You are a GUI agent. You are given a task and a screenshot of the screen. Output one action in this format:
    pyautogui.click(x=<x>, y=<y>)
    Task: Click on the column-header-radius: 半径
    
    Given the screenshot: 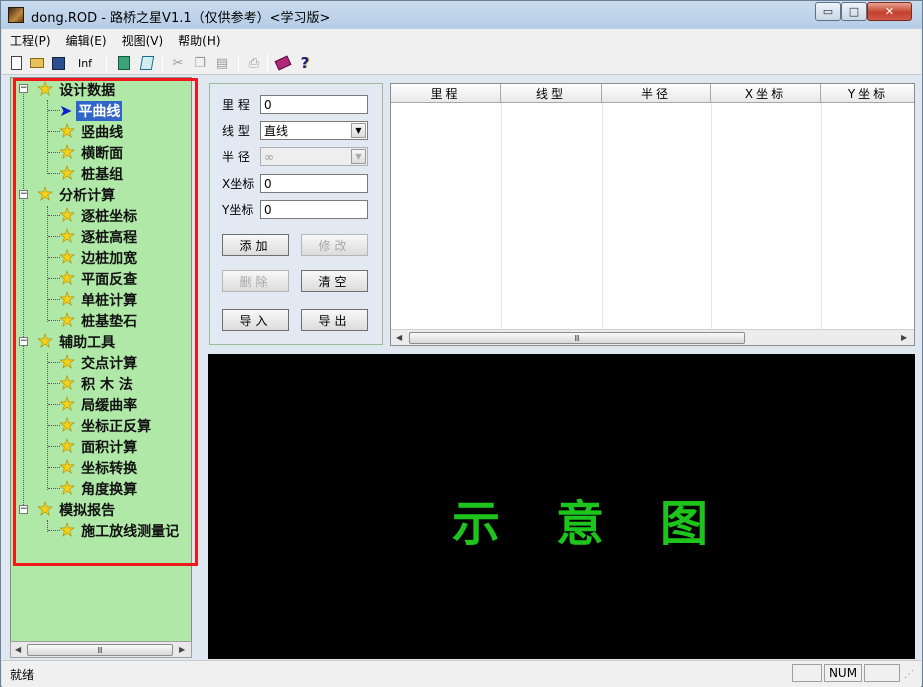 What is the action you would take?
    pyautogui.click(x=656, y=93)
    